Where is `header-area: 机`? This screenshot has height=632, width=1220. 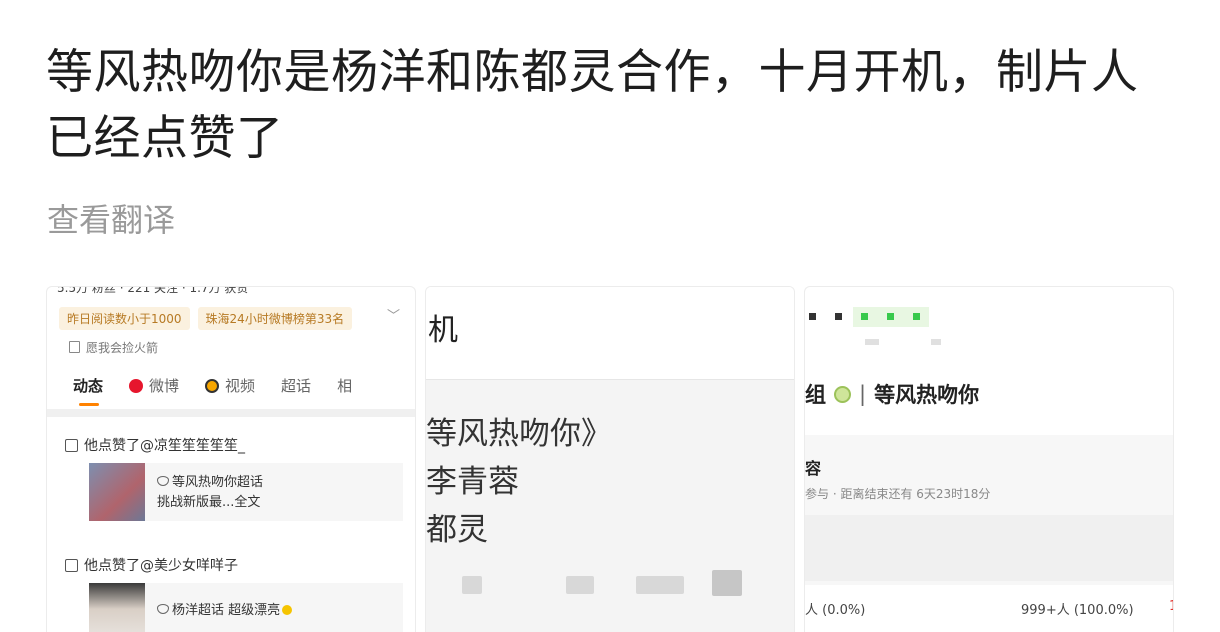
header-area: 机 is located at coordinates (610, 333).